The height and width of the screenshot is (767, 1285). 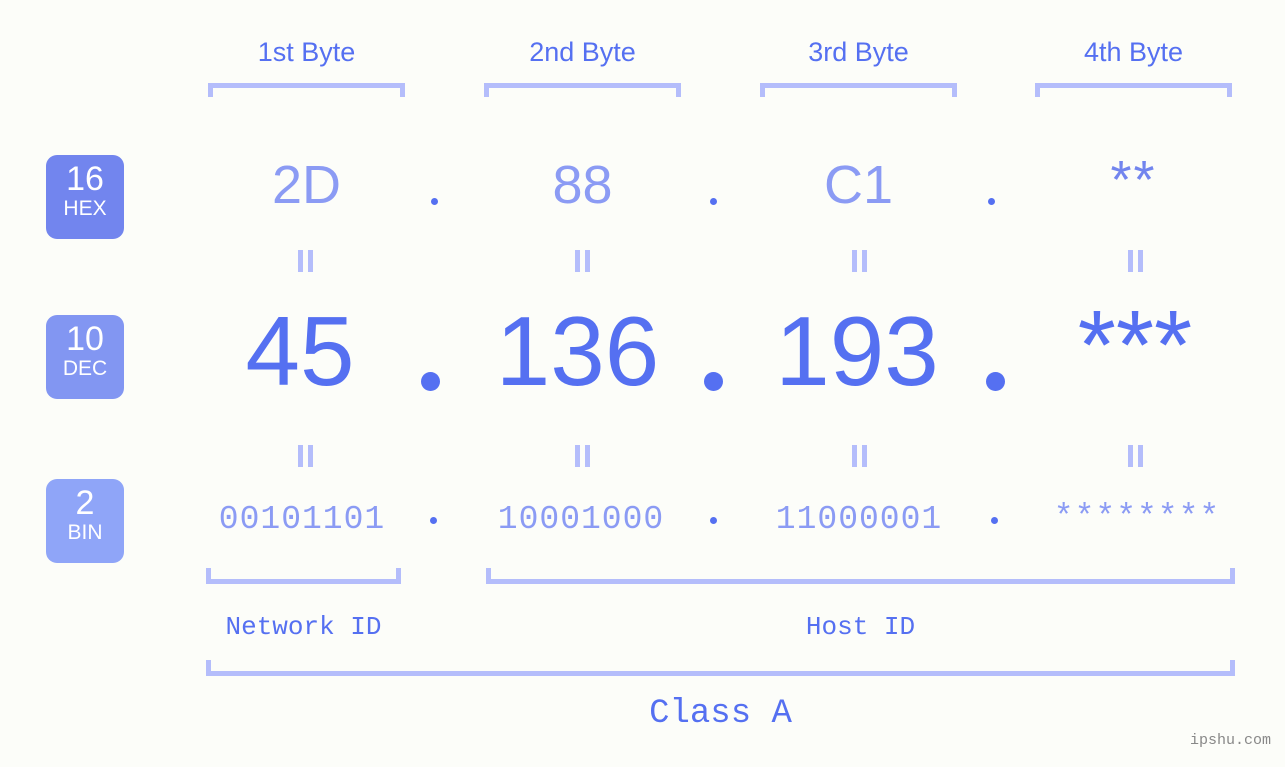 I want to click on class-bracket, so click(x=720, y=668).